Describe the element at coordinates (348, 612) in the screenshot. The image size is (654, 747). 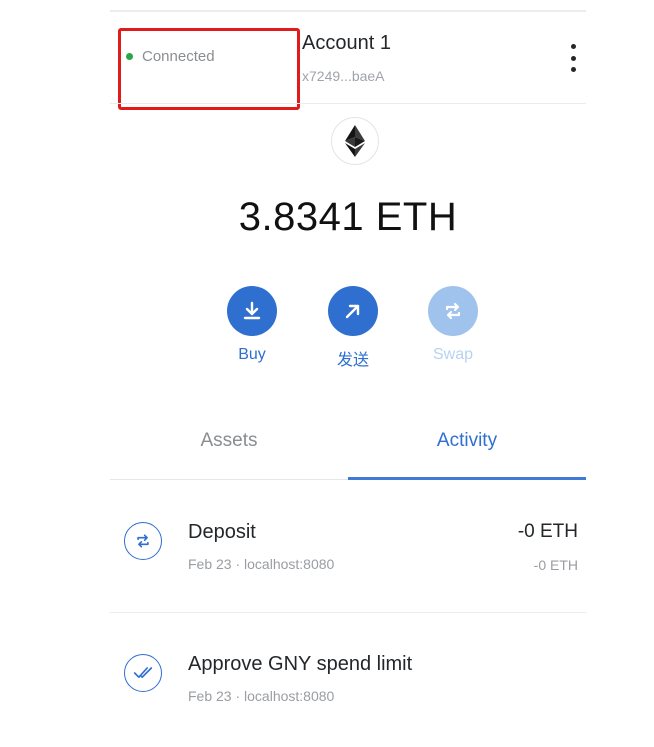
I see `list-divider` at that location.